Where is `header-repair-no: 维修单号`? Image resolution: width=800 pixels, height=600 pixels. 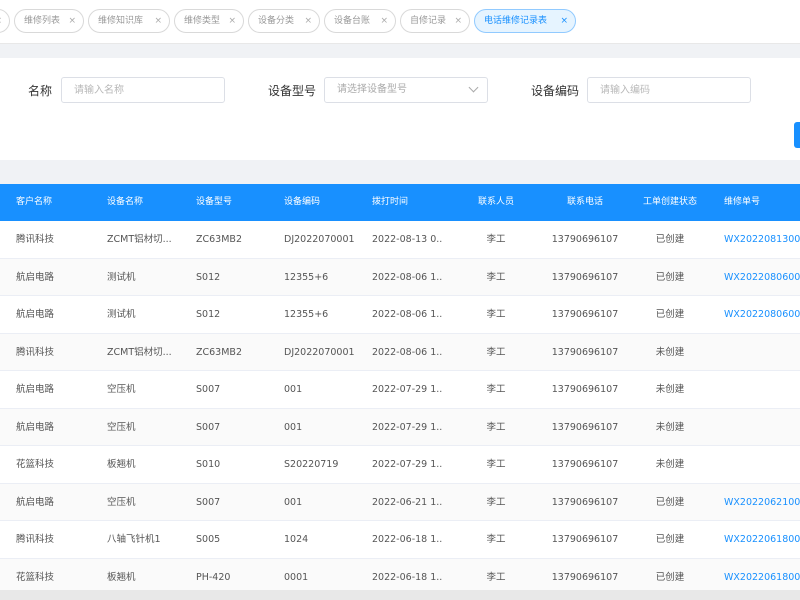
header-repair-no: 维修单号 is located at coordinates (742, 202).